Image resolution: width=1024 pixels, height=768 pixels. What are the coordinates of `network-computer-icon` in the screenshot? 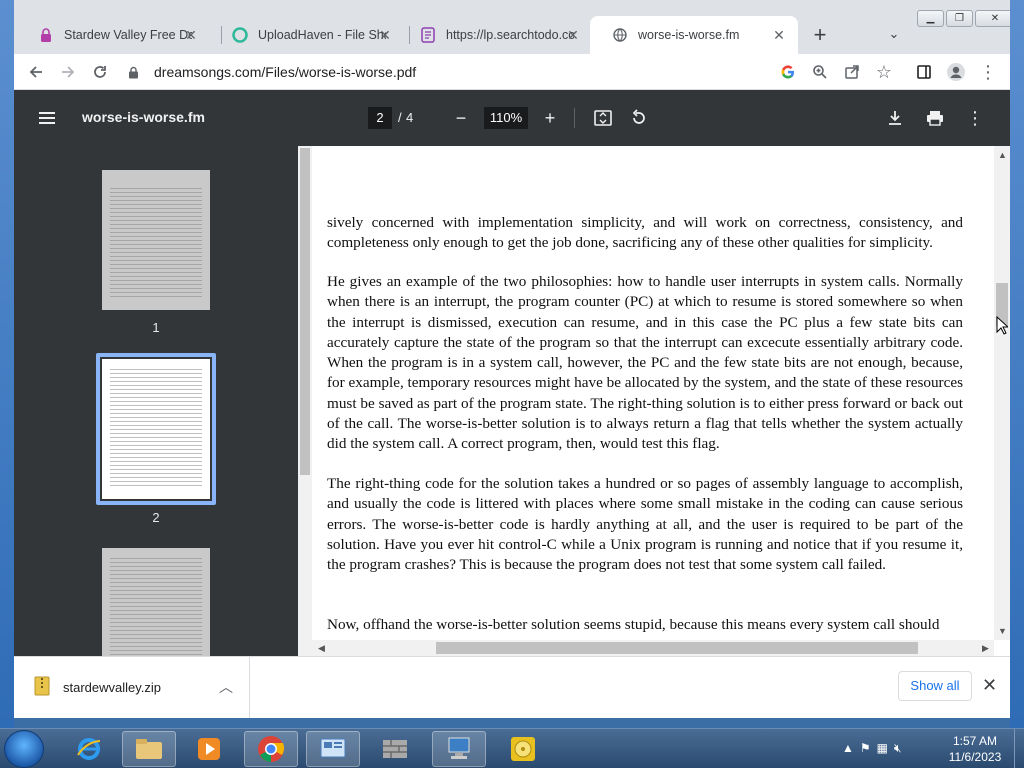 It's located at (459, 749).